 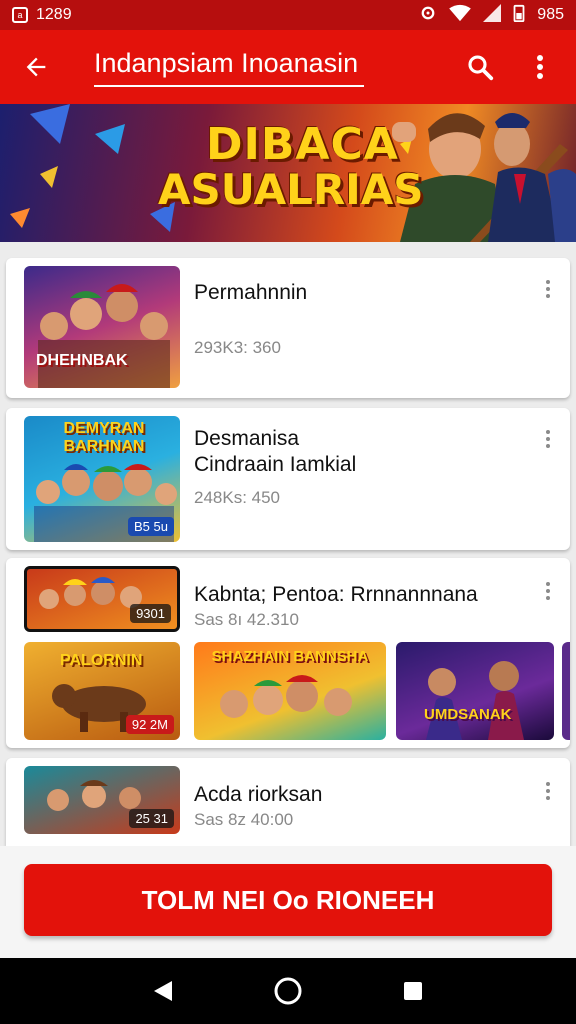 What do you see at coordinates (151, 818) in the screenshot?
I see `item-badge: 25 31` at bounding box center [151, 818].